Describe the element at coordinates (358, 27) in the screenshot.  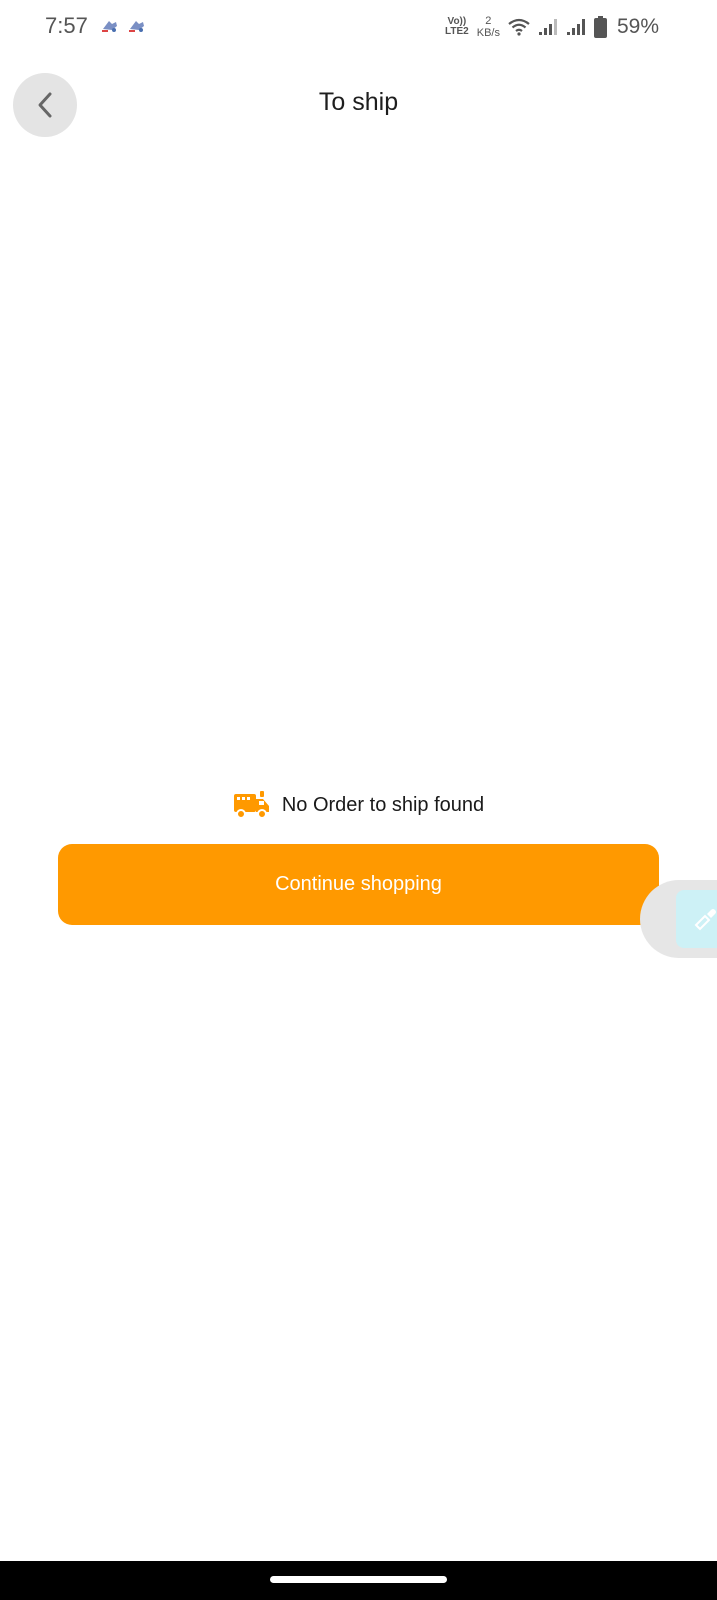
I see `status-bar: 7:57 Vo)) LTE2 2 KB/s 59%` at that location.